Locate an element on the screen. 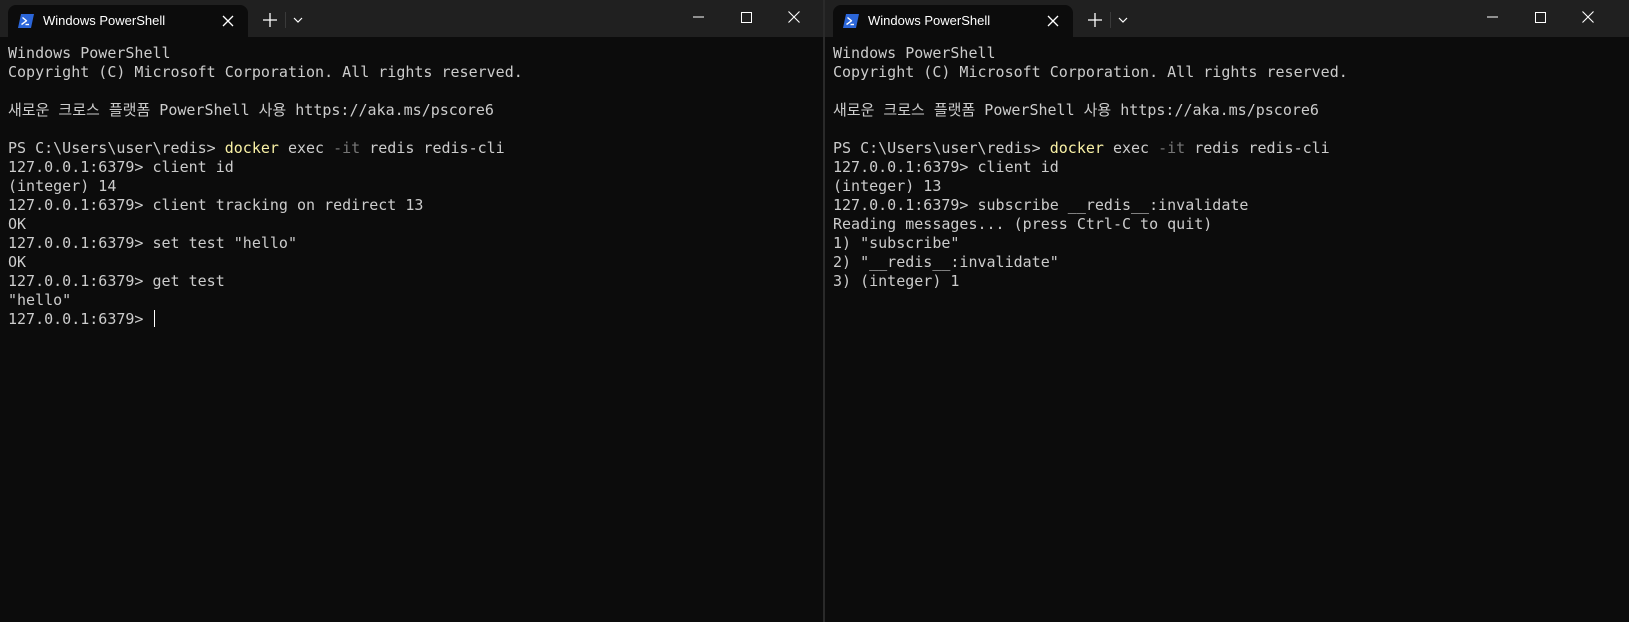 Image resolution: width=1629 pixels, height=622 pixels. terminal-line: 1) "subscribe" is located at coordinates (1229, 243).